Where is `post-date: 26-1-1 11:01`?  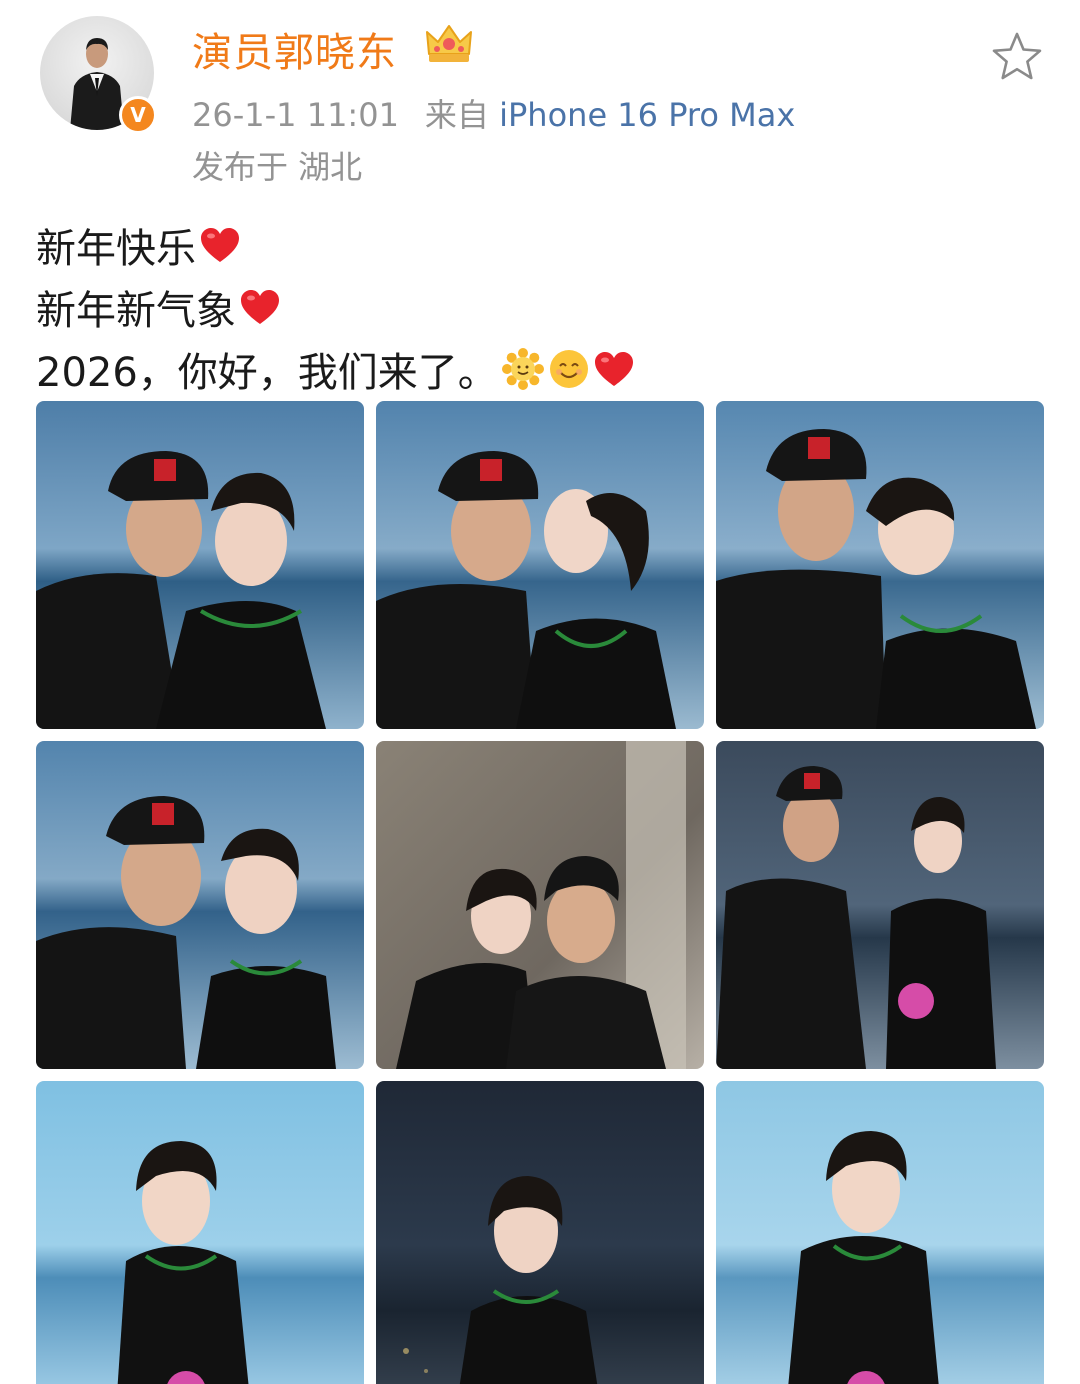
post-date: 26-1-1 11:01 is located at coordinates (295, 115).